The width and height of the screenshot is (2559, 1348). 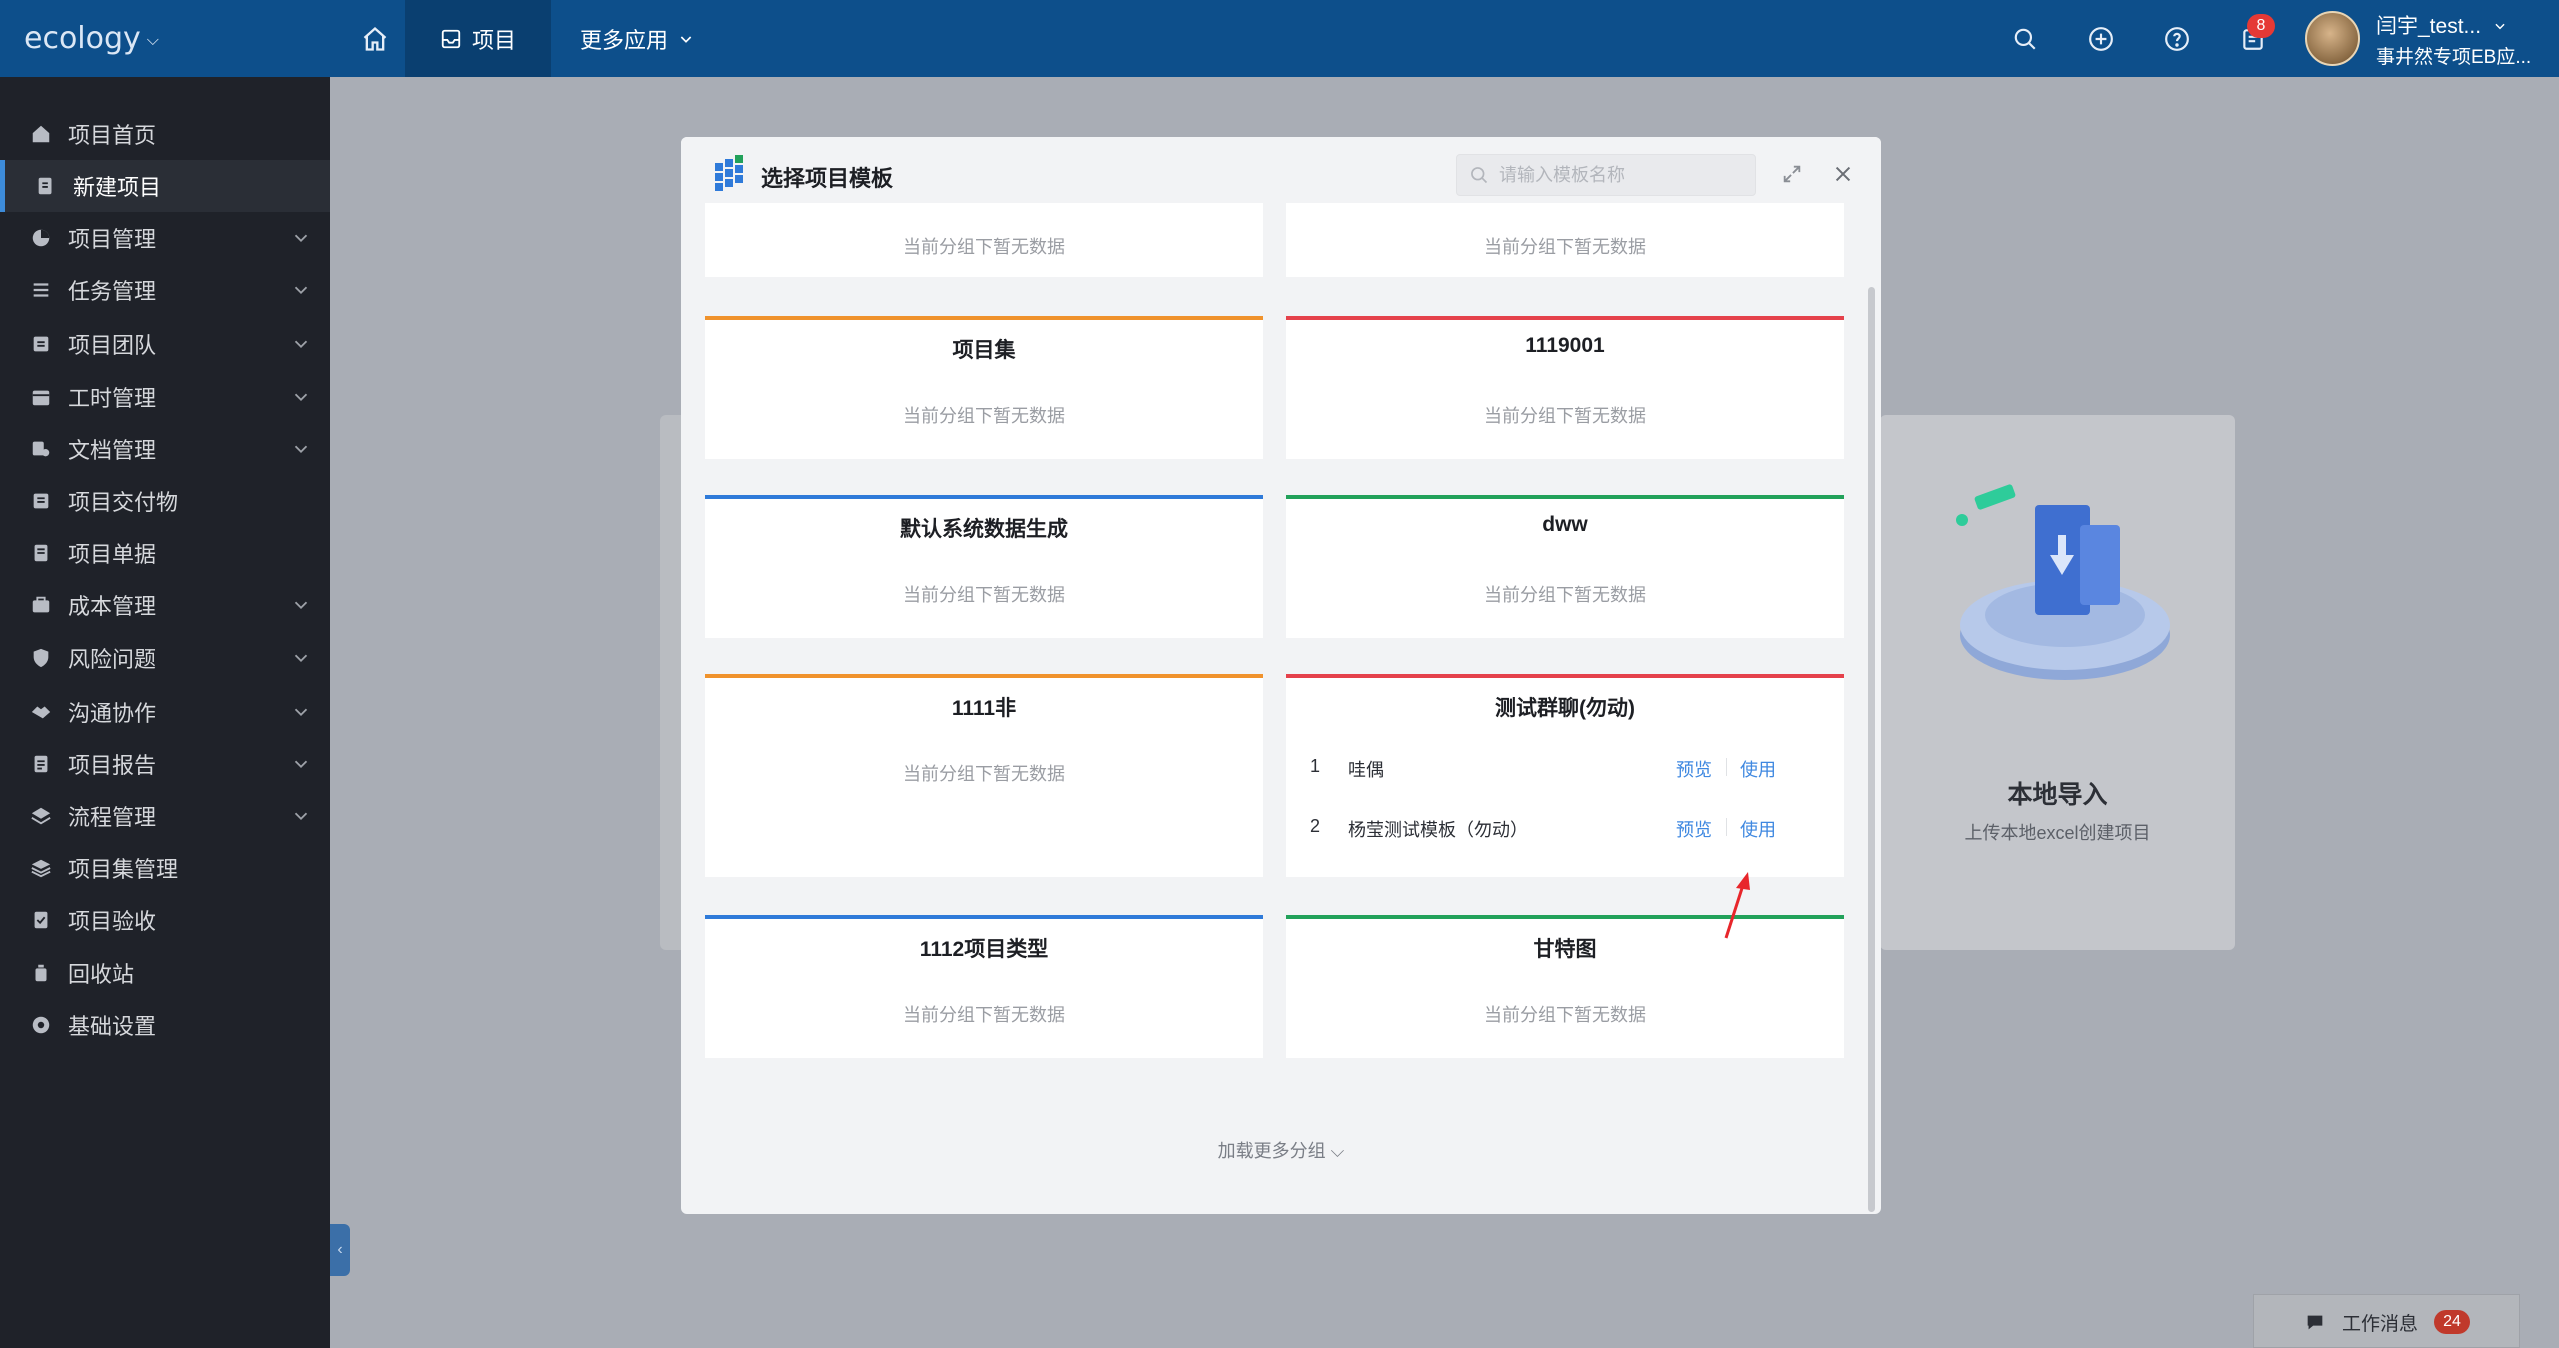 What do you see at coordinates (165, 973) in the screenshot?
I see `sidebar-item: 回收站` at bounding box center [165, 973].